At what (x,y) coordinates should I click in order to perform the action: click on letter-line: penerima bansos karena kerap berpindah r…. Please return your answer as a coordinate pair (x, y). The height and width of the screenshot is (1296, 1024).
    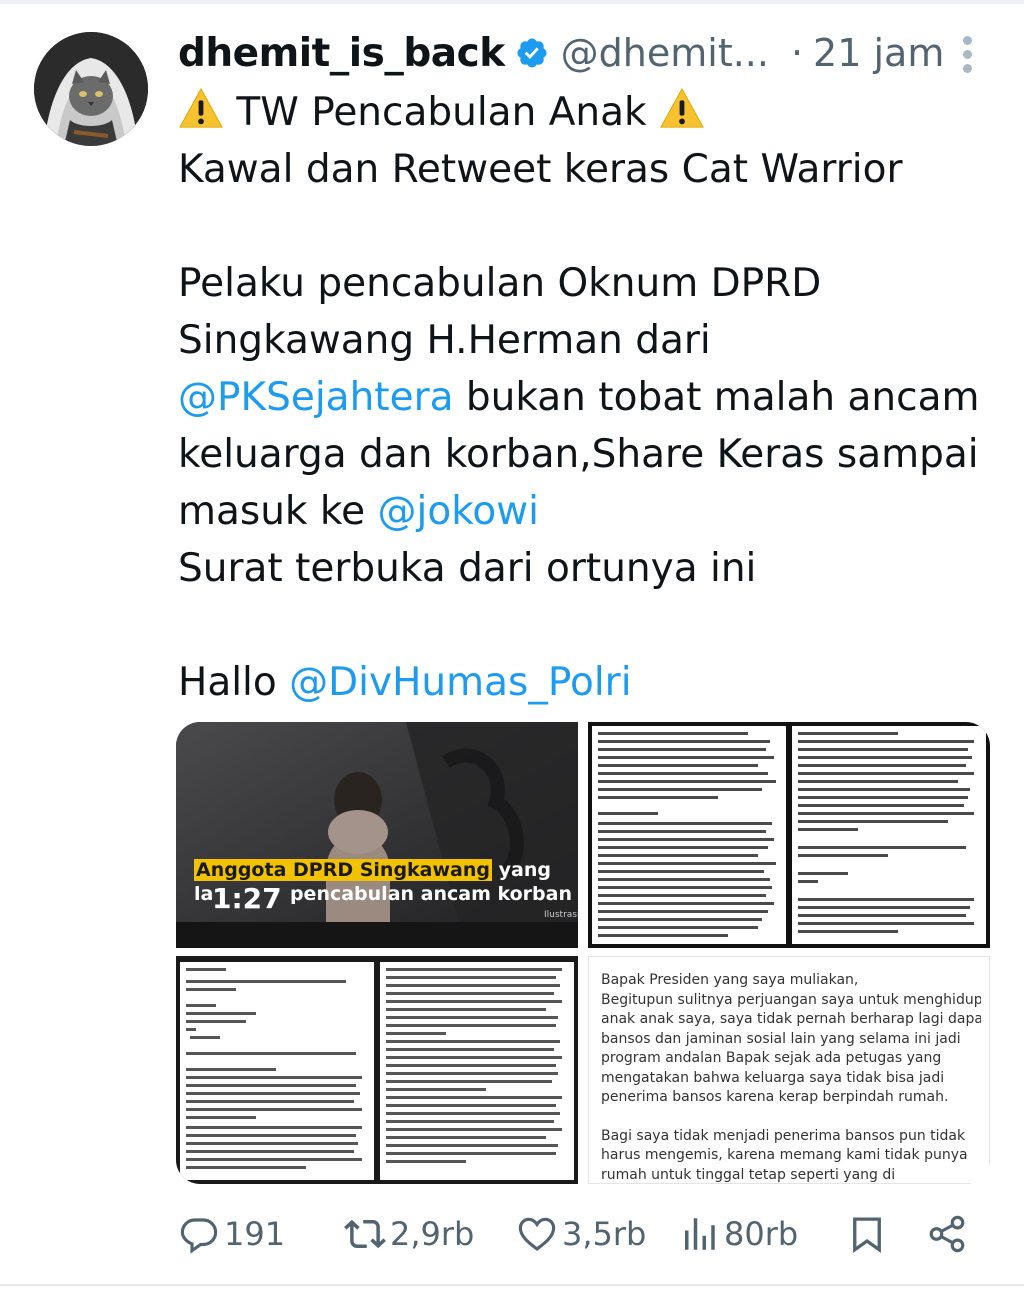
    Looking at the image, I should click on (775, 1097).